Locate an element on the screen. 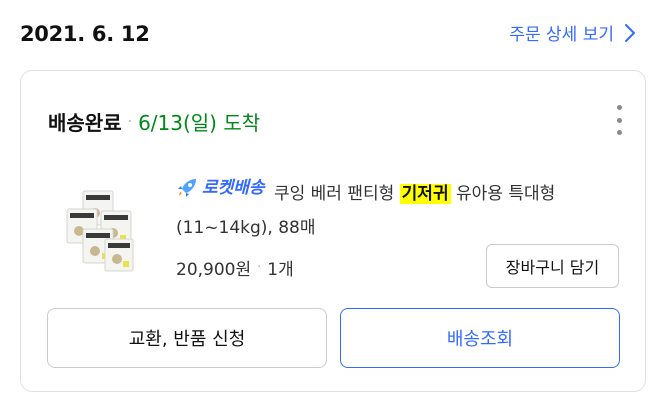 The image size is (666, 404). more-vertical-icon is located at coordinates (619, 120).